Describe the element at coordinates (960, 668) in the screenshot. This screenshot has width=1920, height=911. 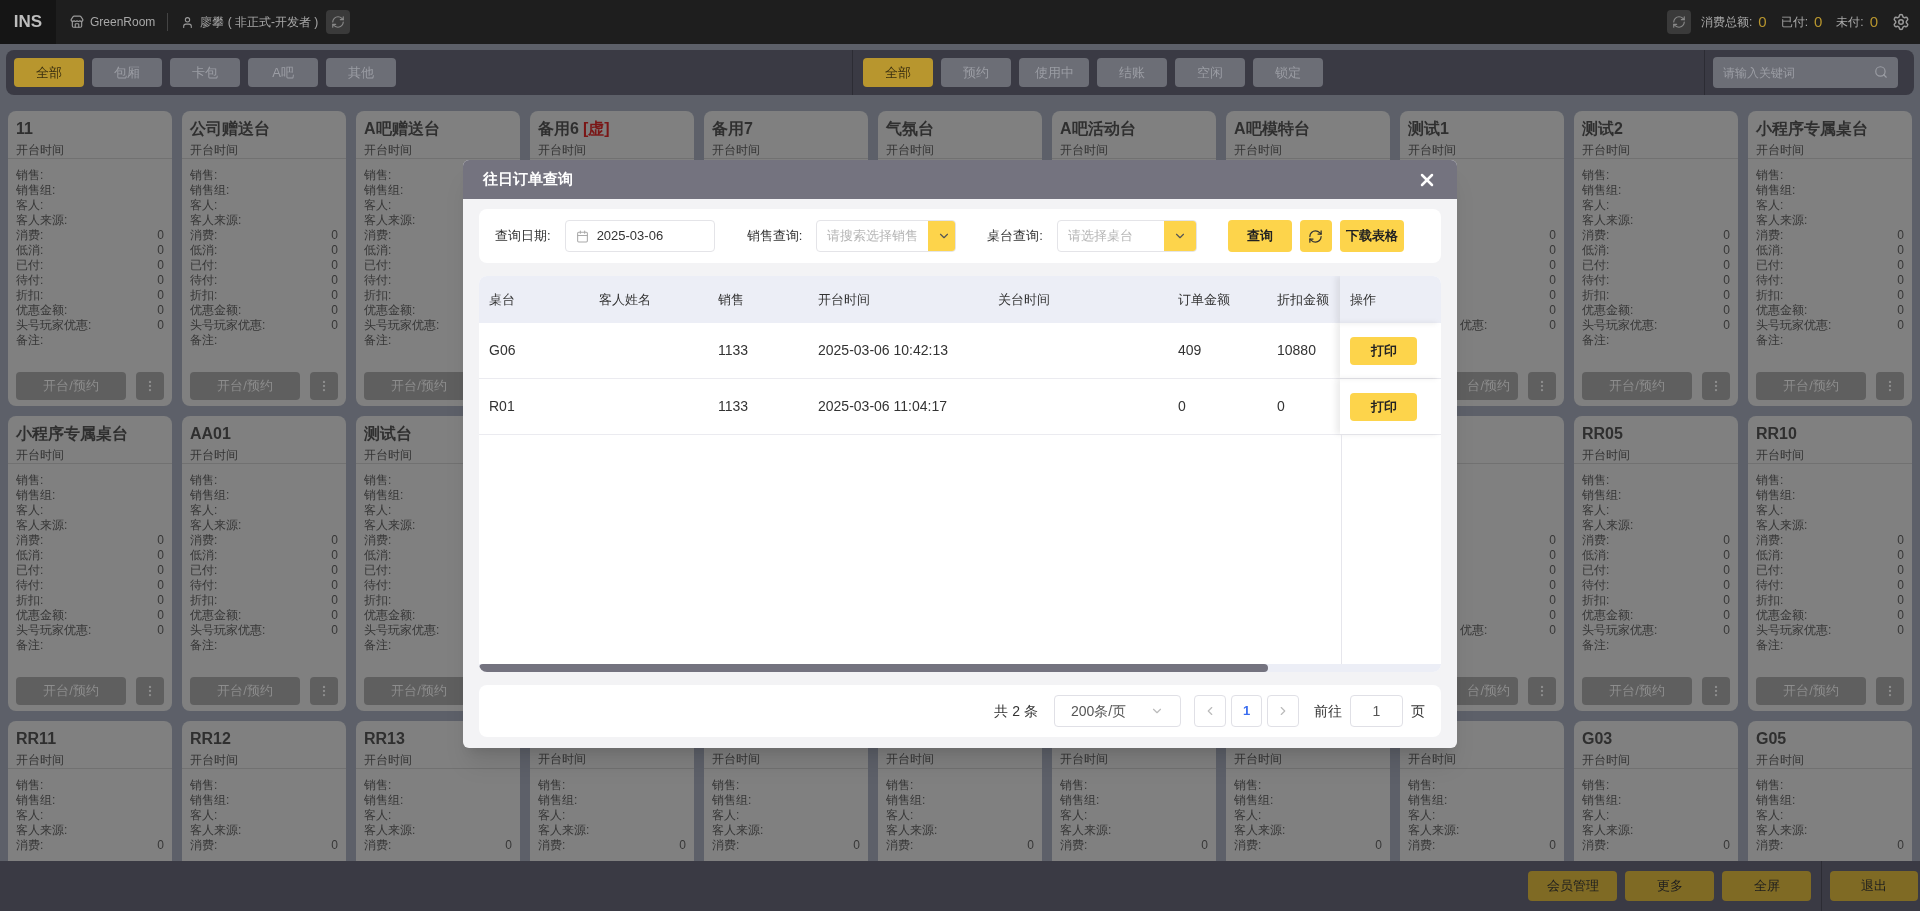
I see `horizontal-scrollbar` at that location.